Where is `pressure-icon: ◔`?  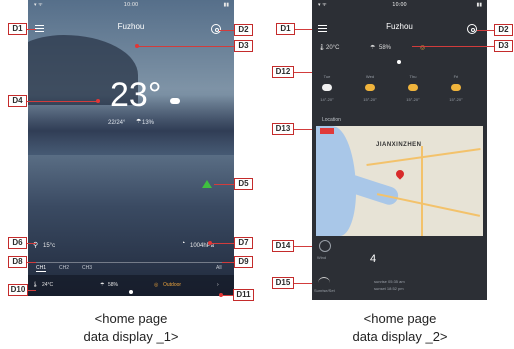
pressure-icon: ◔ is located at coordinates (183, 243).